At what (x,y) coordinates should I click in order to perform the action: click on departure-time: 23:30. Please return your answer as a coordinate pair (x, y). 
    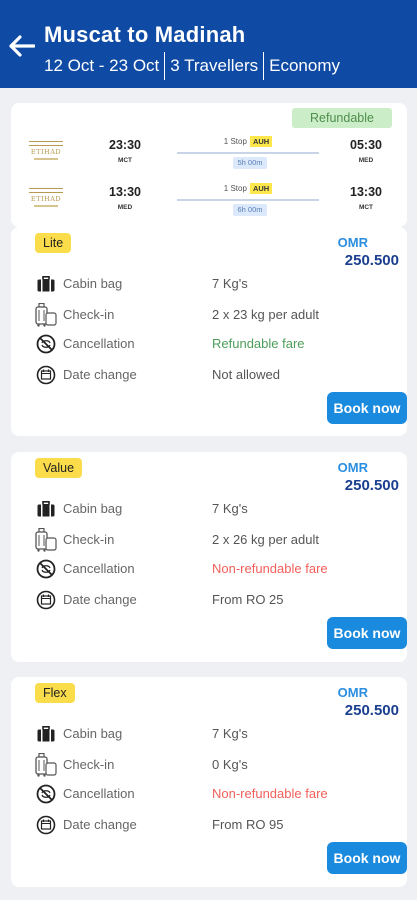
    Looking at the image, I should click on (125, 145).